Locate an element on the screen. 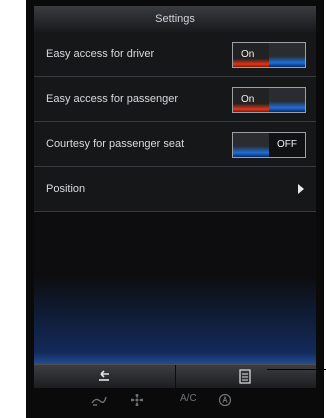 The image size is (326, 418). row-label: Position is located at coordinates (66, 189).